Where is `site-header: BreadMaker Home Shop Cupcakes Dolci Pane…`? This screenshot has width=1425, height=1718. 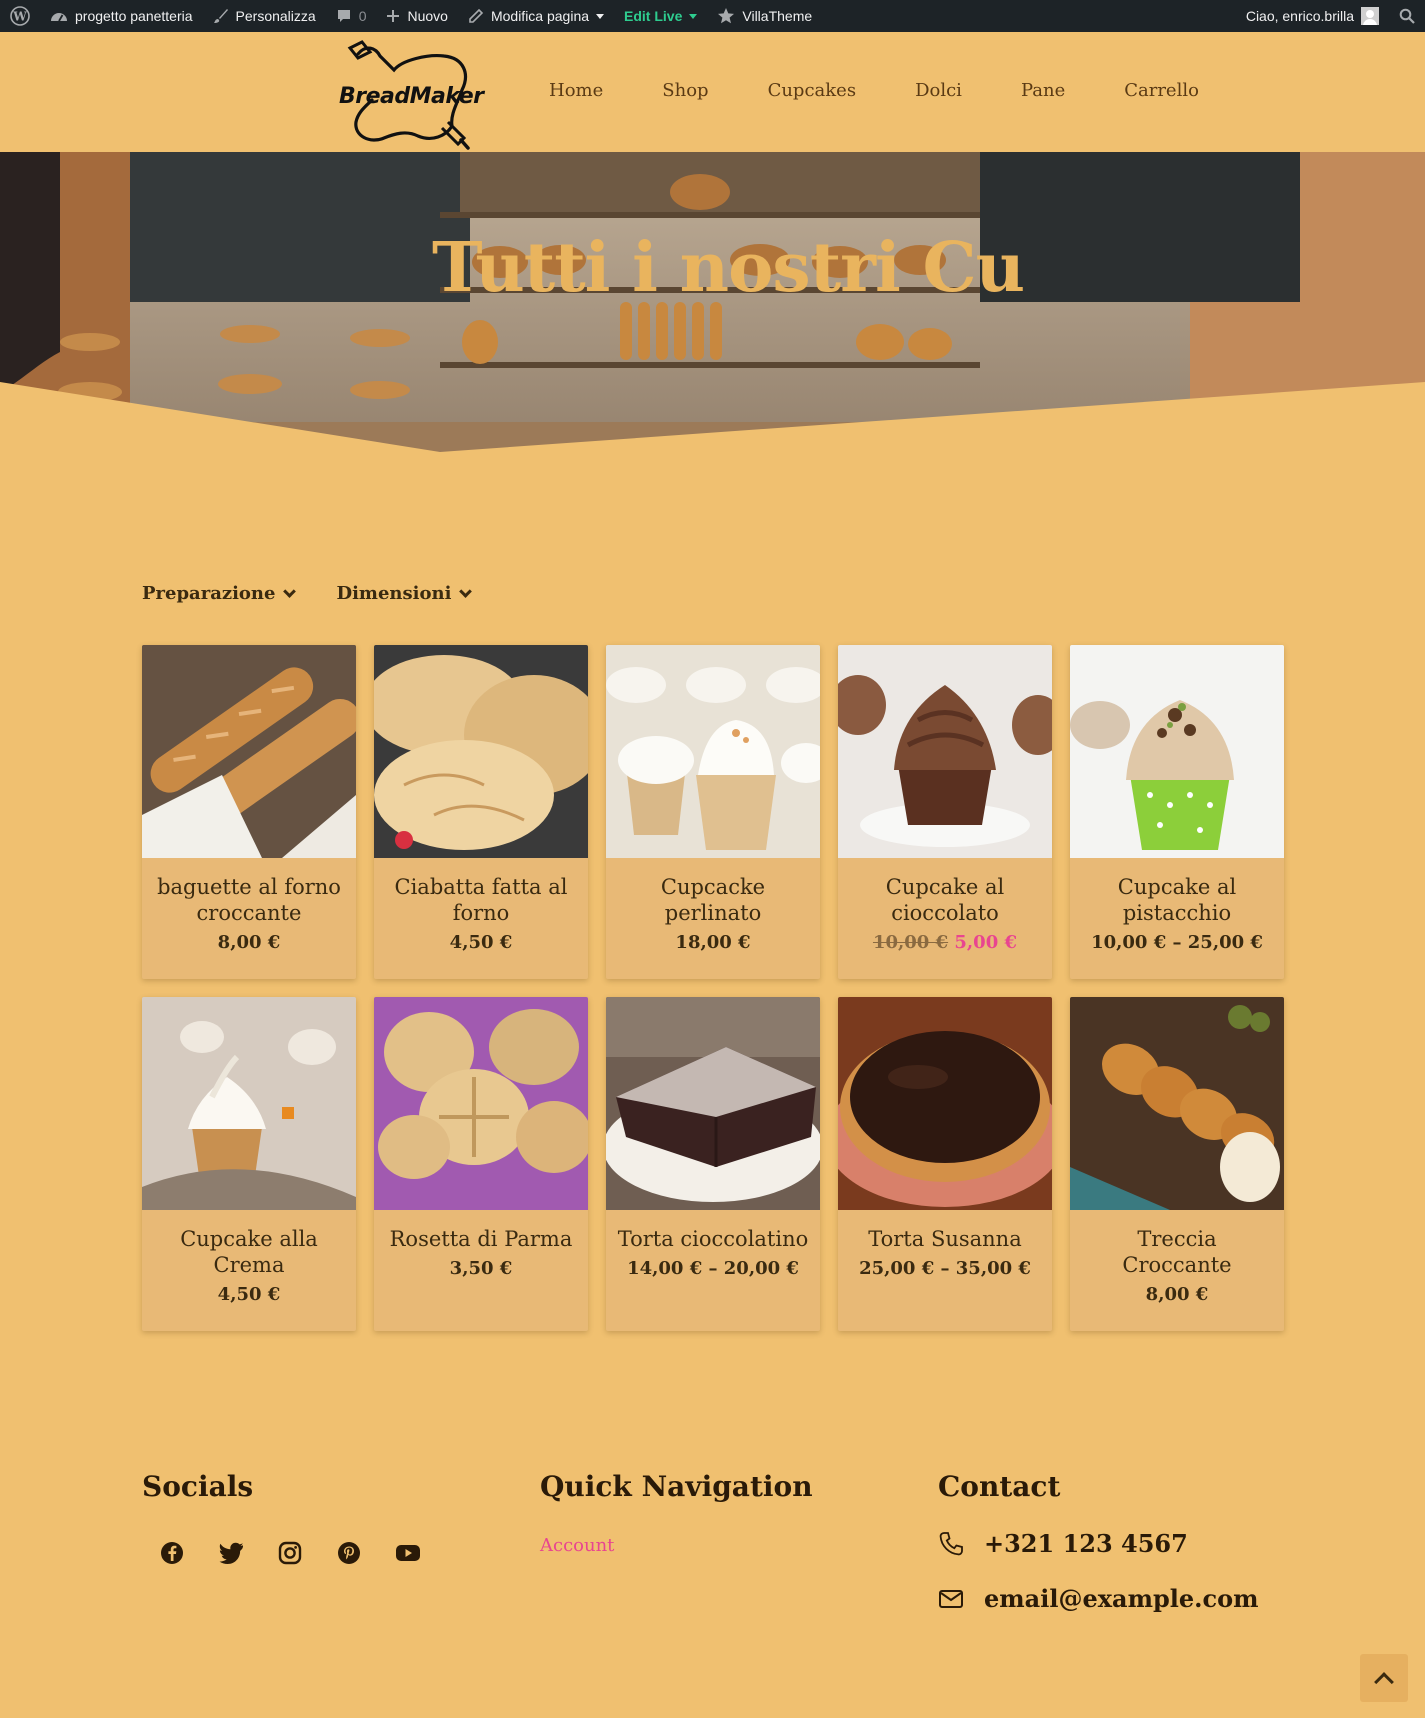
site-header: BreadMaker Home Shop Cupcakes Dolci Pane… is located at coordinates (712, 92).